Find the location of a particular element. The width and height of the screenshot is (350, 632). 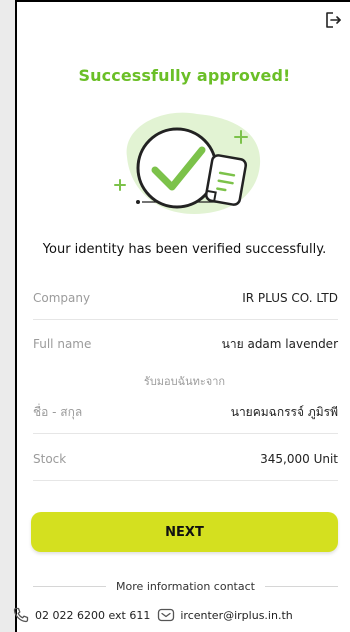

email-link: ircenter@irplus.in.th is located at coordinates (236, 615).